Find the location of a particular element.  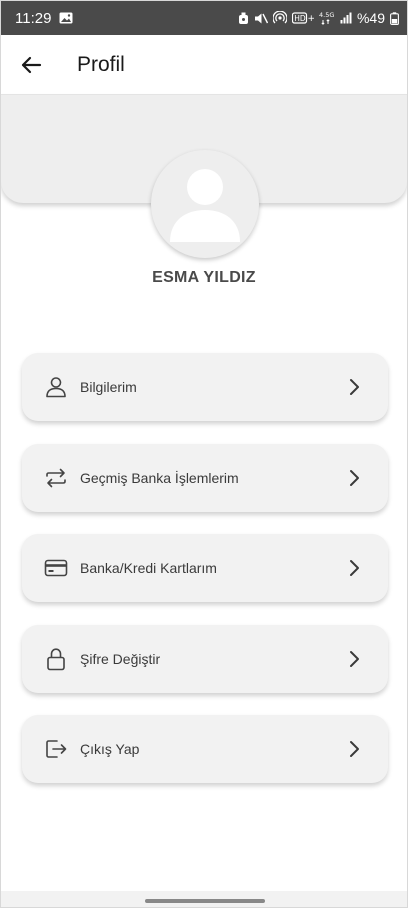

avatar is located at coordinates (205, 204).